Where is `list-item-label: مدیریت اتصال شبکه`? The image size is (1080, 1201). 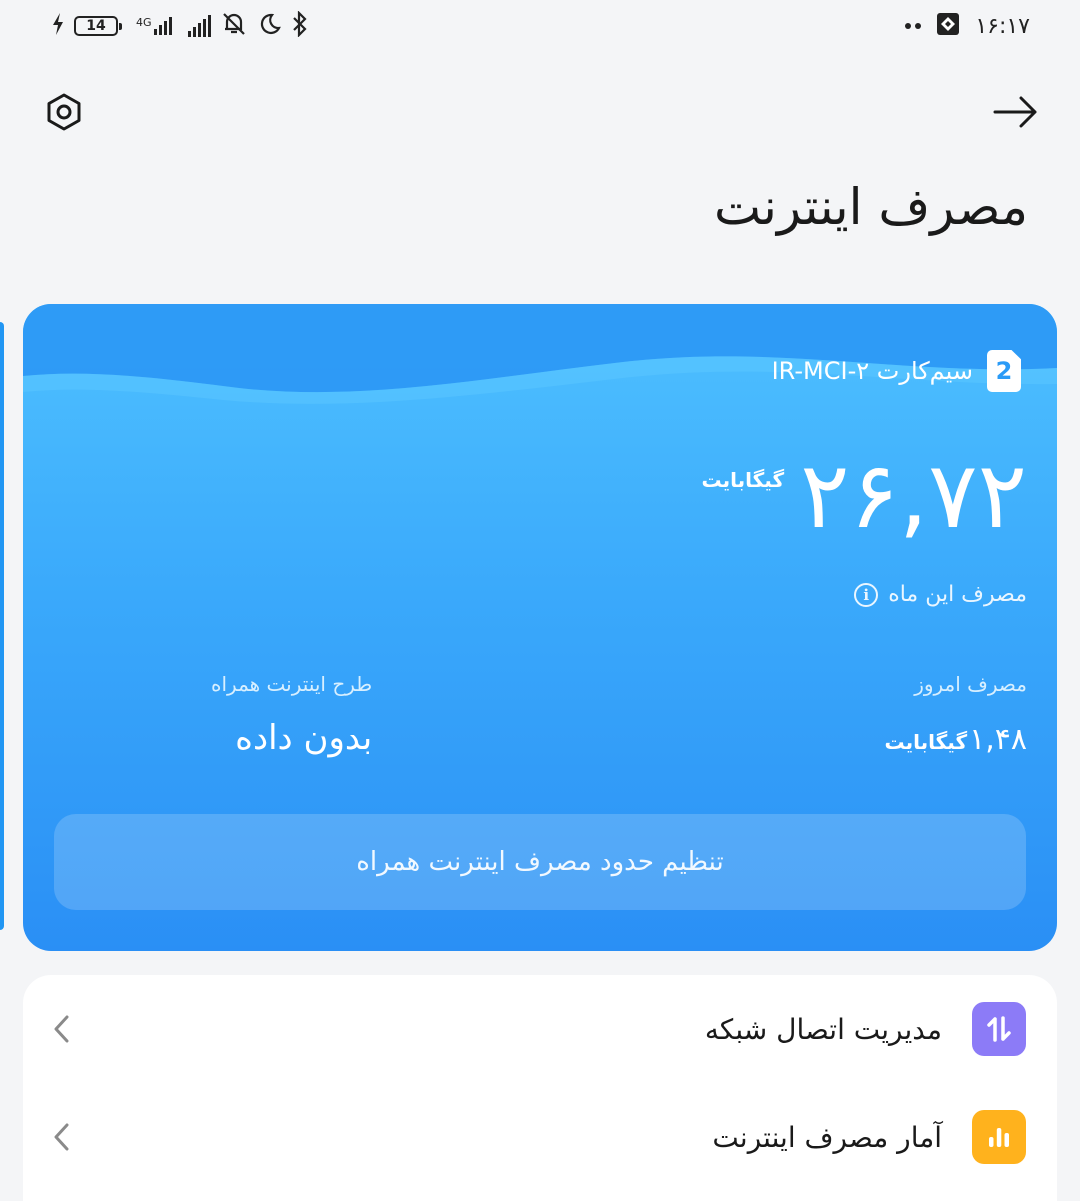
list-item-label: مدیریت اتصال شبکه is located at coordinates (823, 1029).